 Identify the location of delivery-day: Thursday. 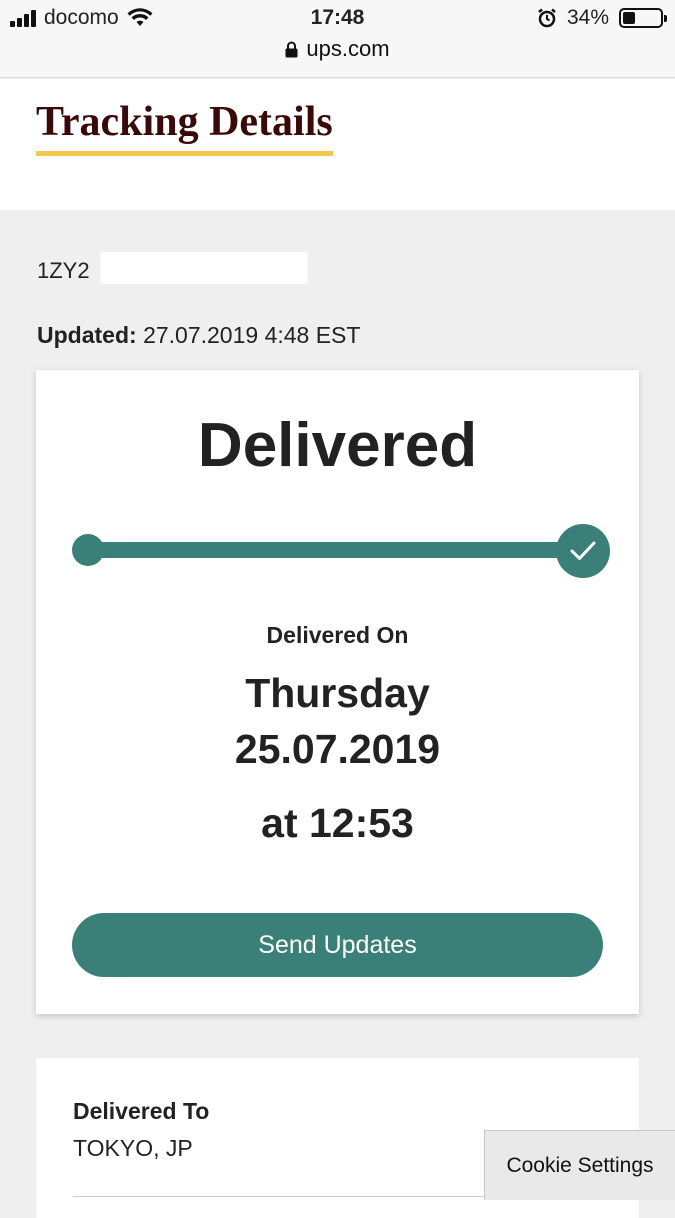
(337, 693).